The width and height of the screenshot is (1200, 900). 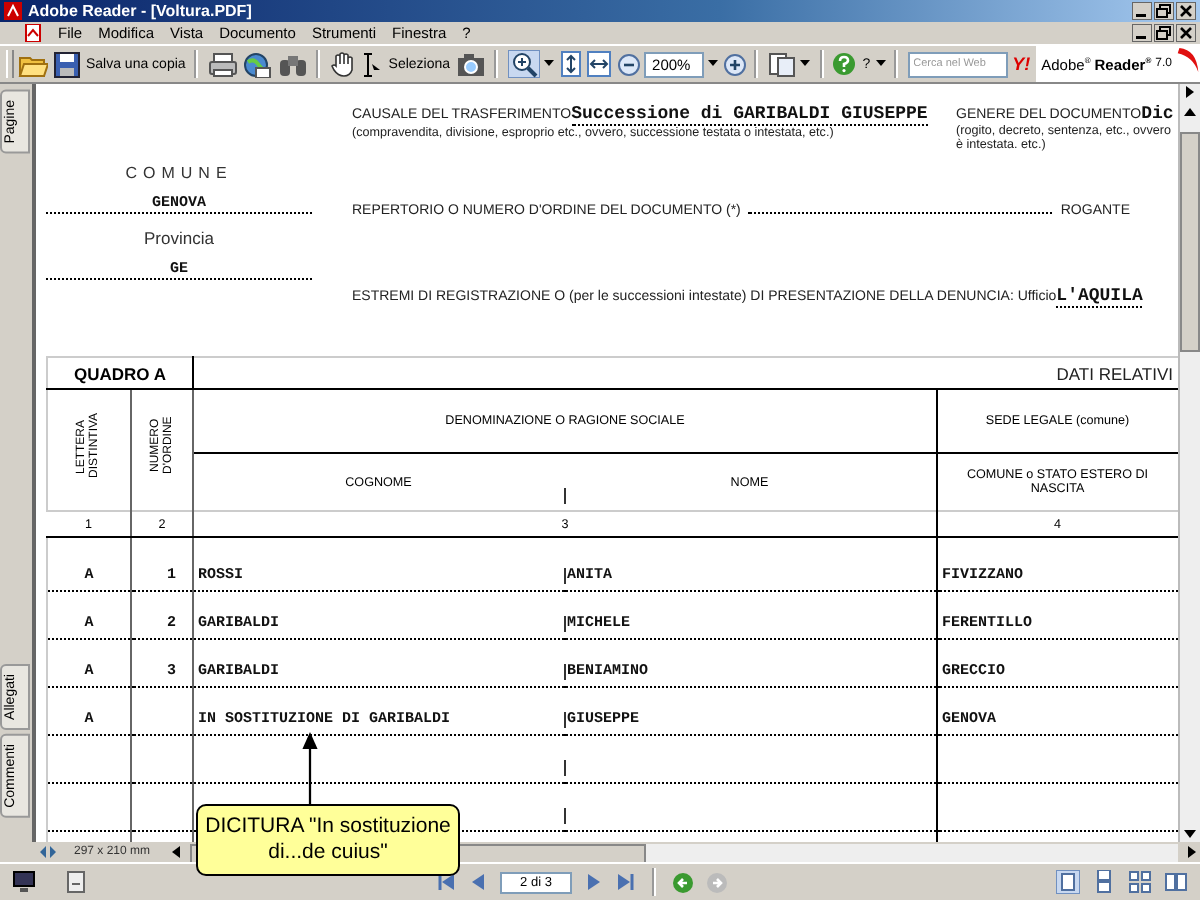 What do you see at coordinates (685, 373) in the screenshot?
I see `section-subtitle: DATI RELATIVI` at bounding box center [685, 373].